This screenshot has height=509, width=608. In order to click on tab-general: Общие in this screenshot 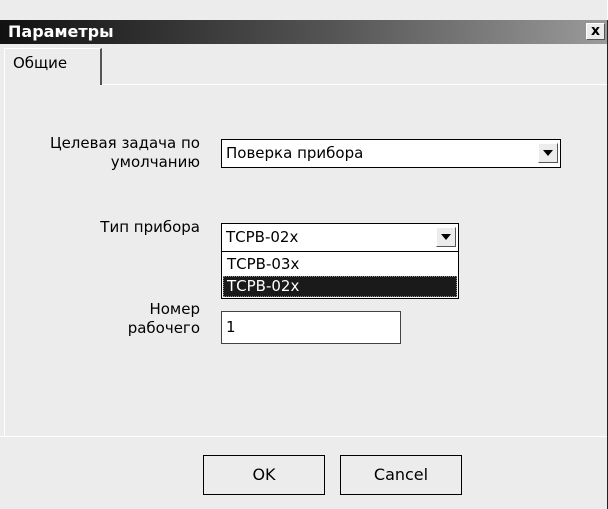, I will do `click(53, 66)`.